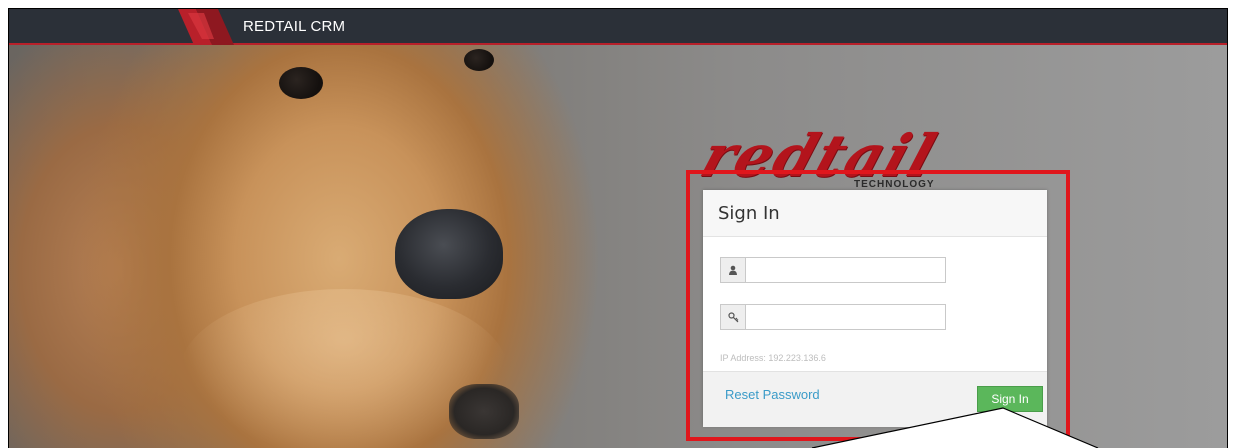  I want to click on app-title: REDTAIL CRM, so click(294, 26).